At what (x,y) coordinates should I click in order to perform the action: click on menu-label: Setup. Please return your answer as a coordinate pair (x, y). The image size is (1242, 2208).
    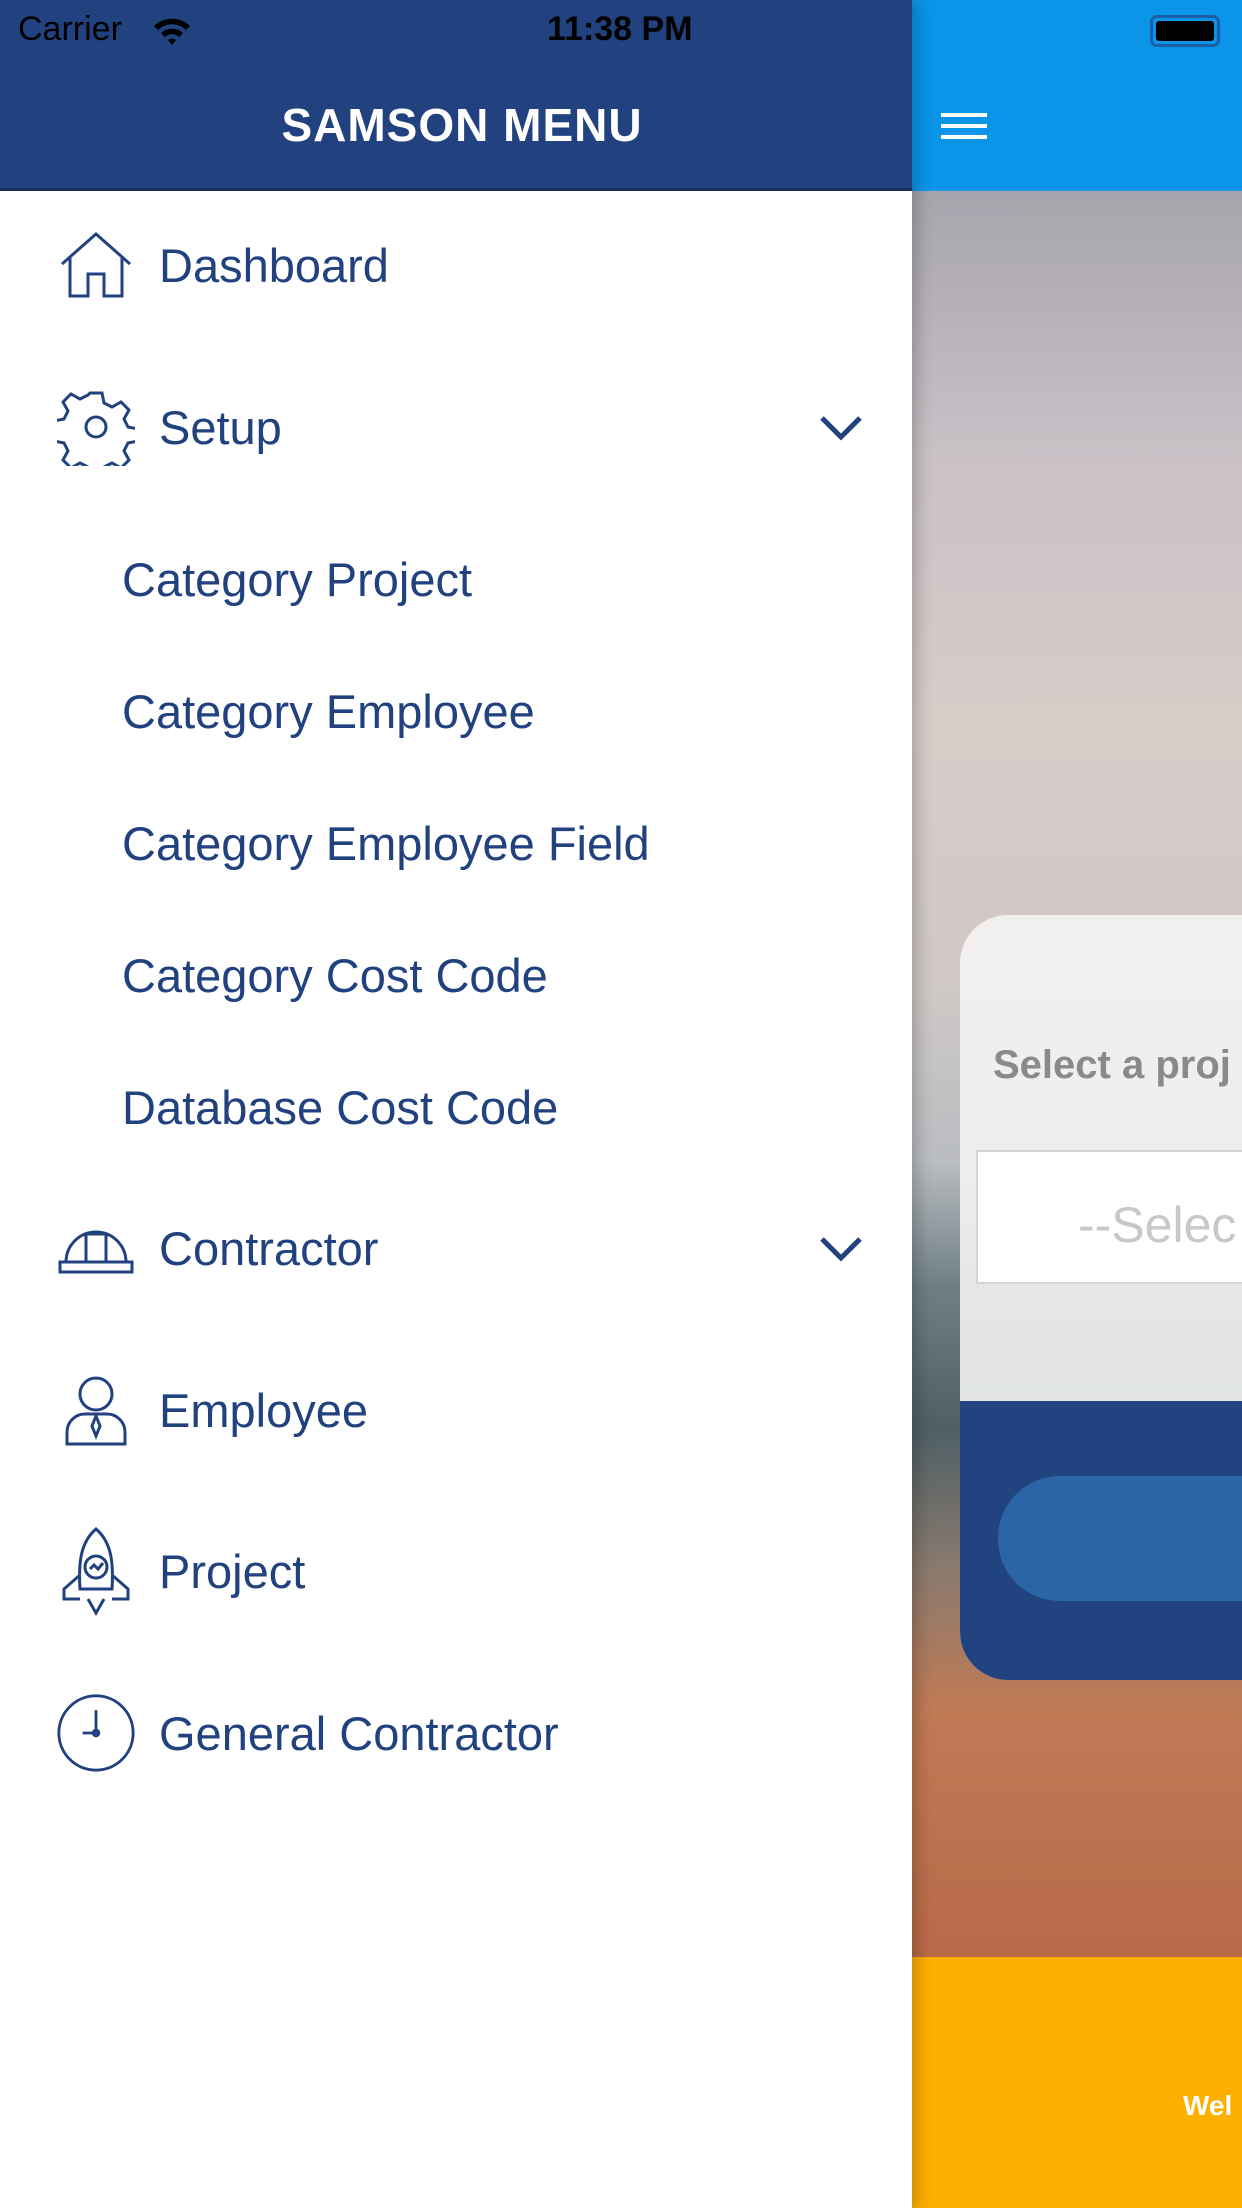
    Looking at the image, I should click on (220, 427).